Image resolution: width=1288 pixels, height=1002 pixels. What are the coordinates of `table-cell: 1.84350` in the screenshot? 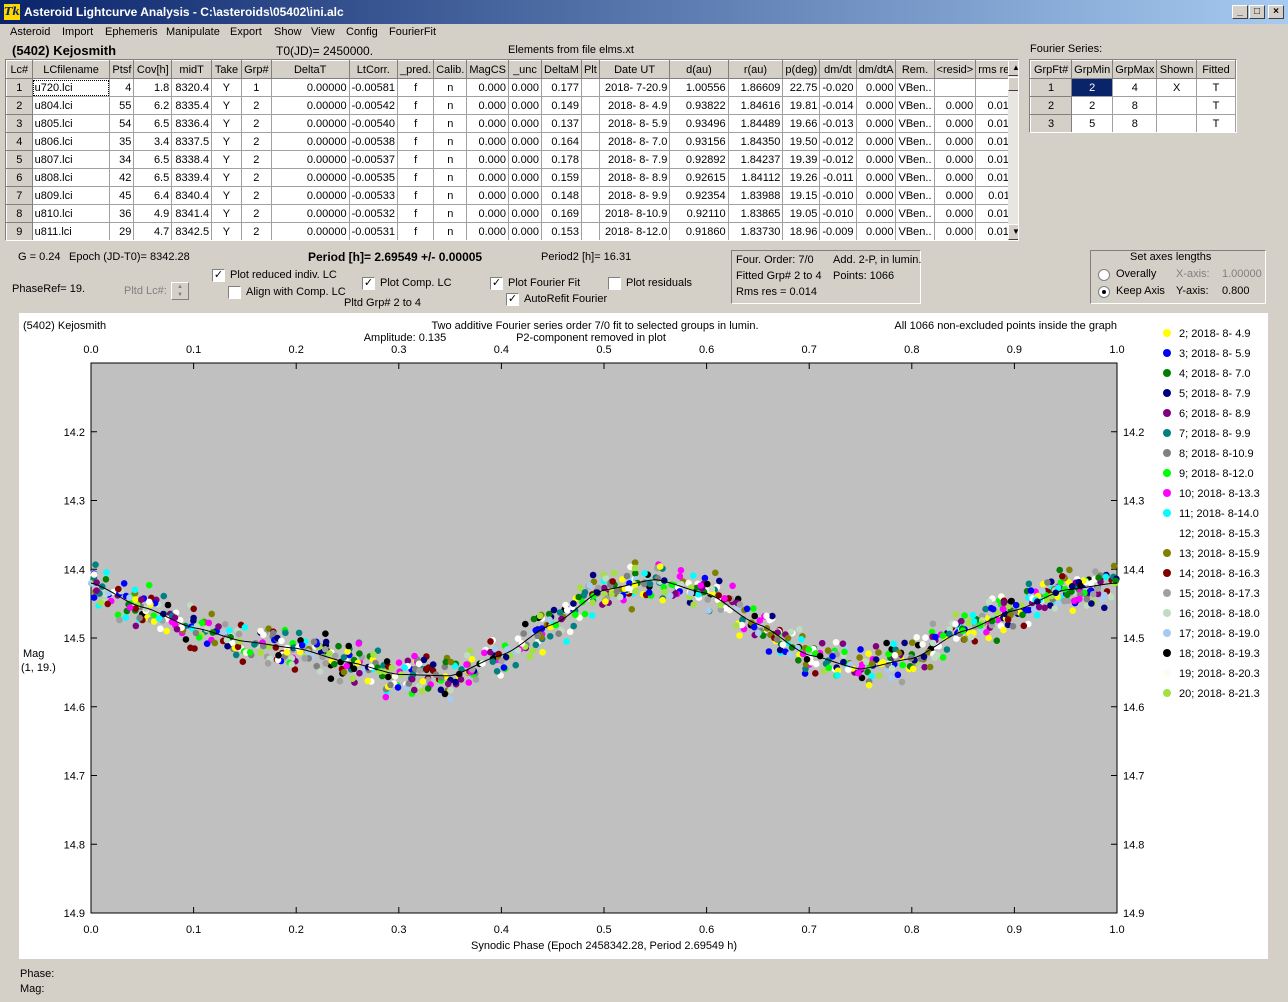 It's located at (755, 141).